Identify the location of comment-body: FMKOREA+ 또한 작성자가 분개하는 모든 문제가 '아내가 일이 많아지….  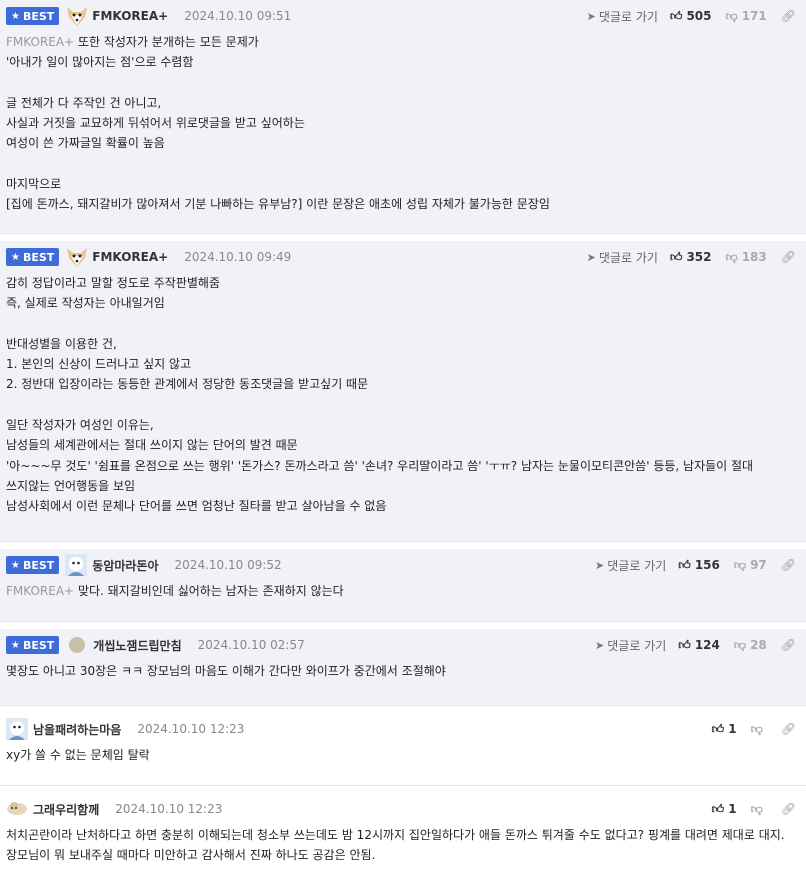
(278, 123).